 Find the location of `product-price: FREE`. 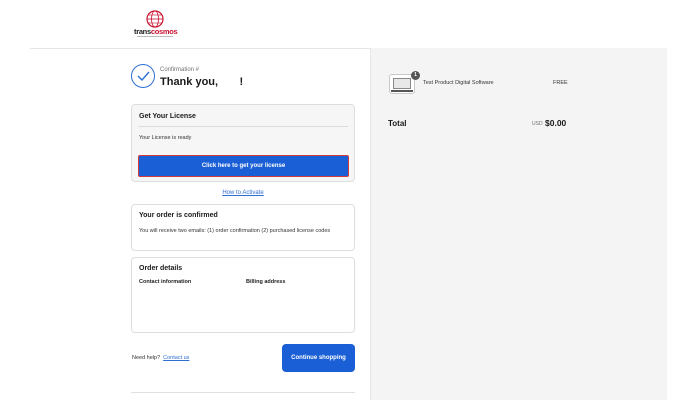

product-price: FREE is located at coordinates (560, 83).